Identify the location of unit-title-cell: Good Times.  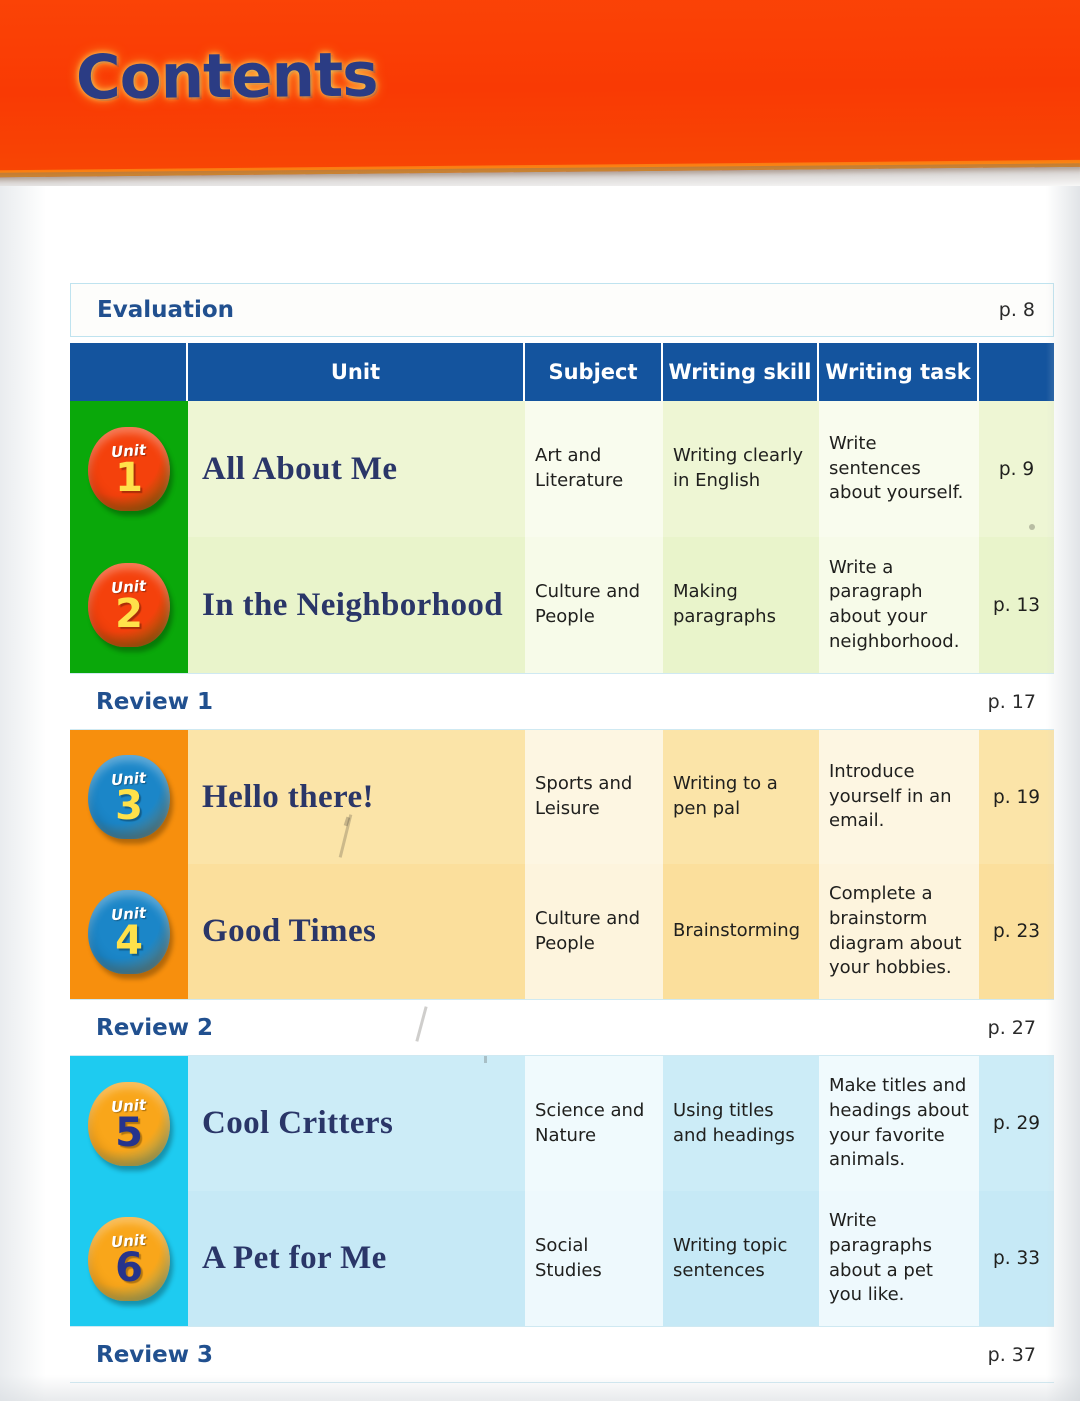
(356, 931).